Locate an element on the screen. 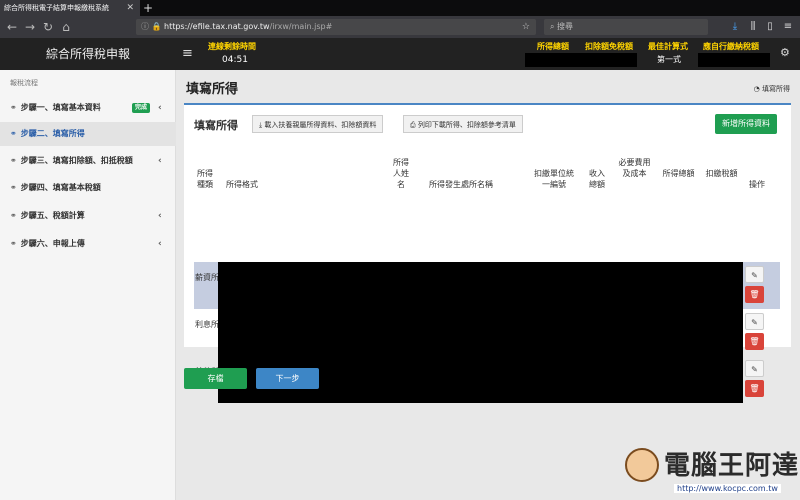 The width and height of the screenshot is (800, 500). tab-title: 綜合所得稅電子結算申報繳稅系統 is located at coordinates (56, 8).